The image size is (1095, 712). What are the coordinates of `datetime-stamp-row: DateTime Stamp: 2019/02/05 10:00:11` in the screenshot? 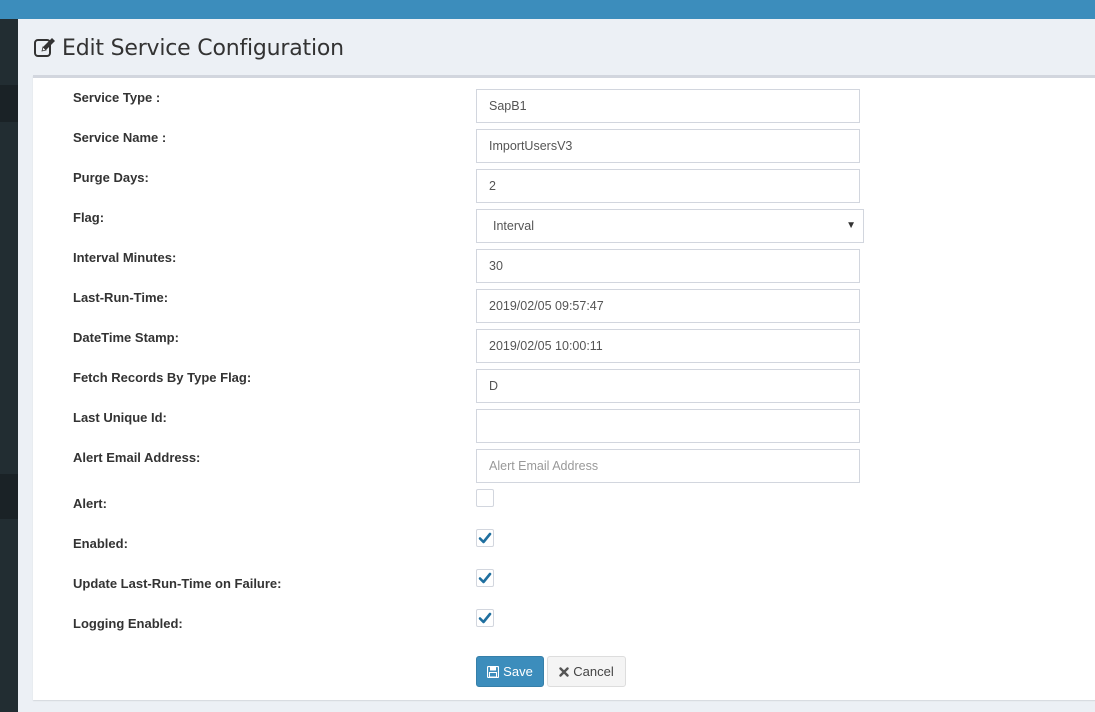 It's located at (564, 346).